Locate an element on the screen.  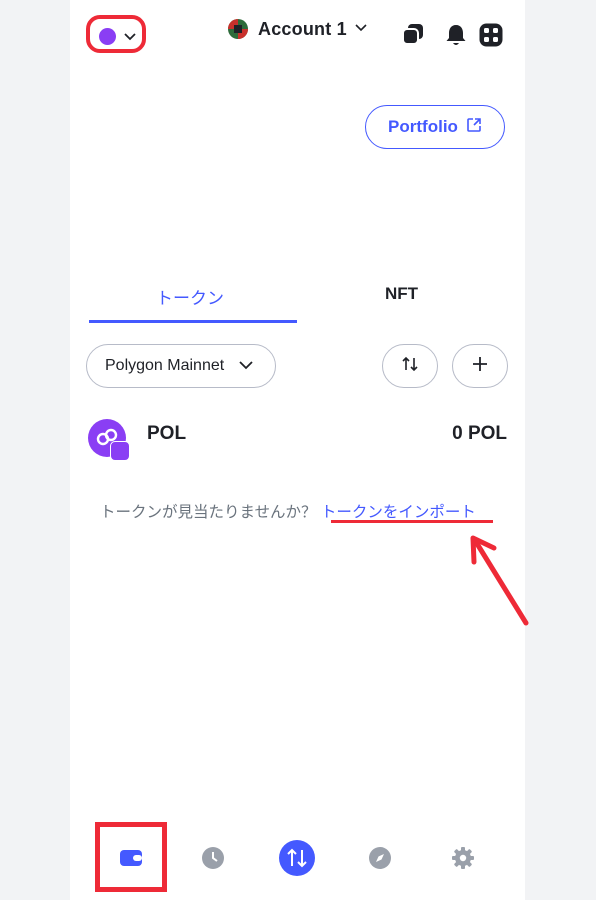
sort-button is located at coordinates (410, 366).